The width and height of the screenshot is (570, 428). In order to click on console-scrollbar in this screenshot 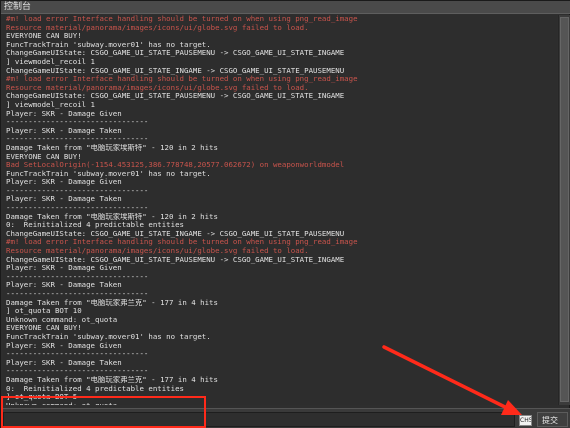, I will do `click(564, 210)`.